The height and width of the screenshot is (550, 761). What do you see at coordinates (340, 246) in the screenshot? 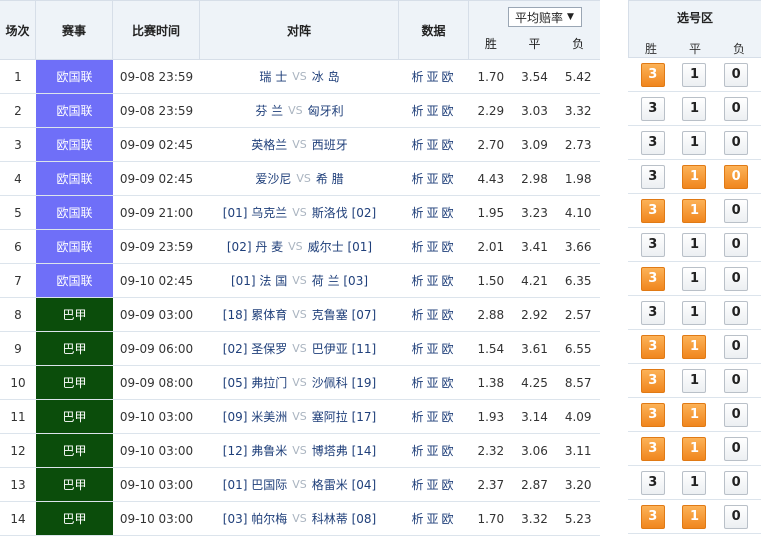
I see `away-team: 威尔士 [01]` at bounding box center [340, 246].